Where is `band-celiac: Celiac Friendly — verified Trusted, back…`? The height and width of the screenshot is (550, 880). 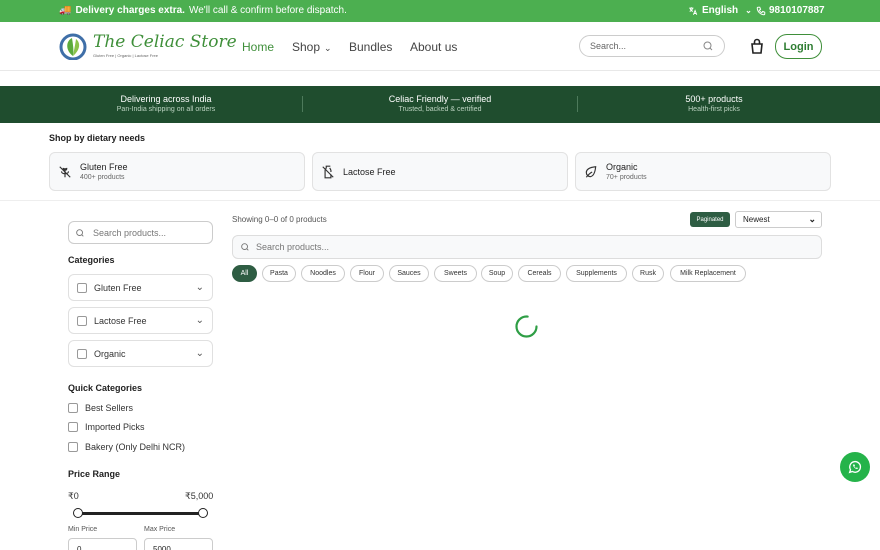 band-celiac: Celiac Friendly — verified Trusted, back… is located at coordinates (440, 103).